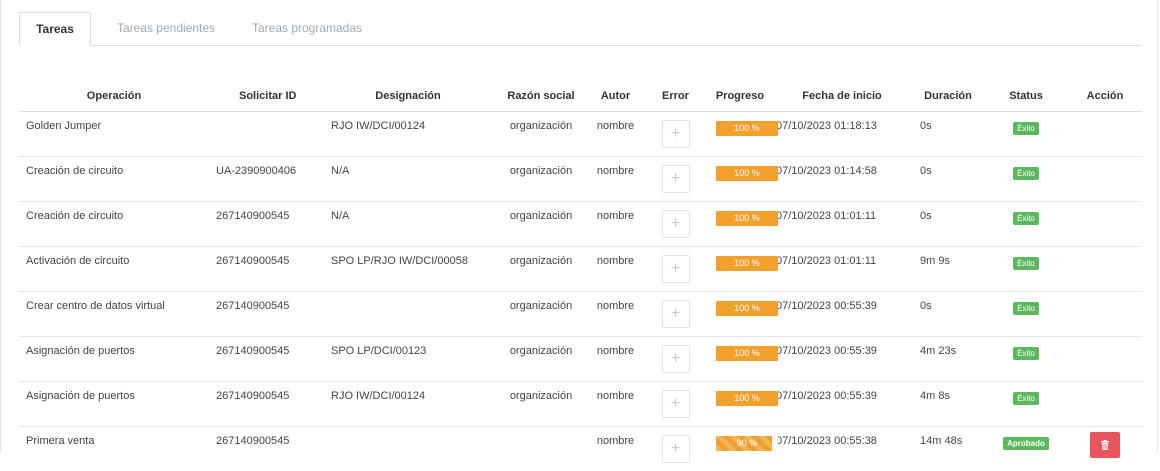 Image resolution: width=1160 pixels, height=471 pixels. Describe the element at coordinates (842, 447) in the screenshot. I see `cell-fecha: 07/10/2023 00:55:38` at that location.